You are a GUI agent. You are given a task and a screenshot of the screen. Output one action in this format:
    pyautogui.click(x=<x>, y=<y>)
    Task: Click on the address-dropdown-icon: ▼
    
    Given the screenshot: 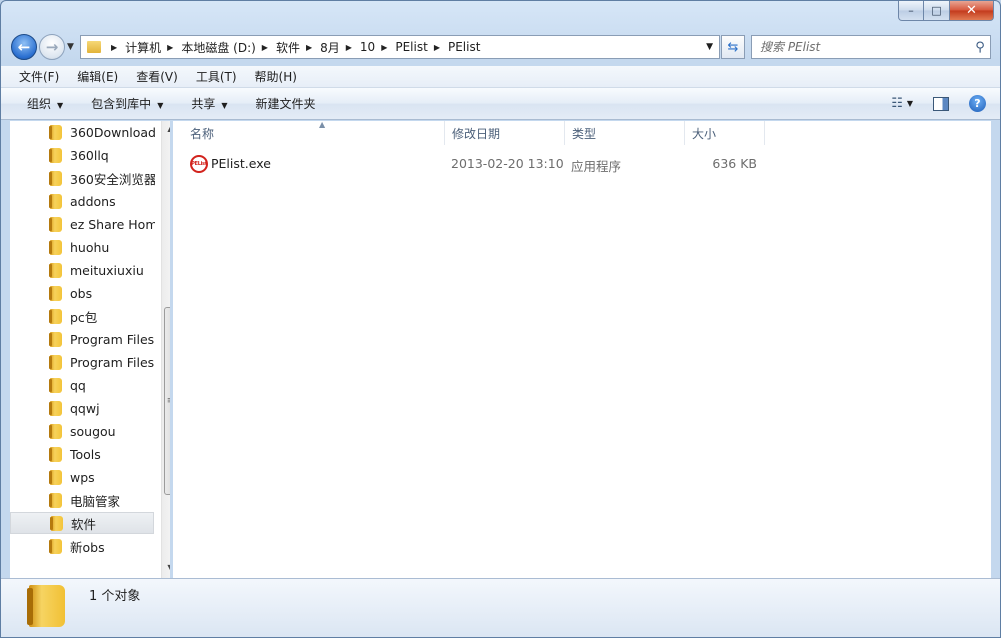 What is the action you would take?
    pyautogui.click(x=709, y=47)
    